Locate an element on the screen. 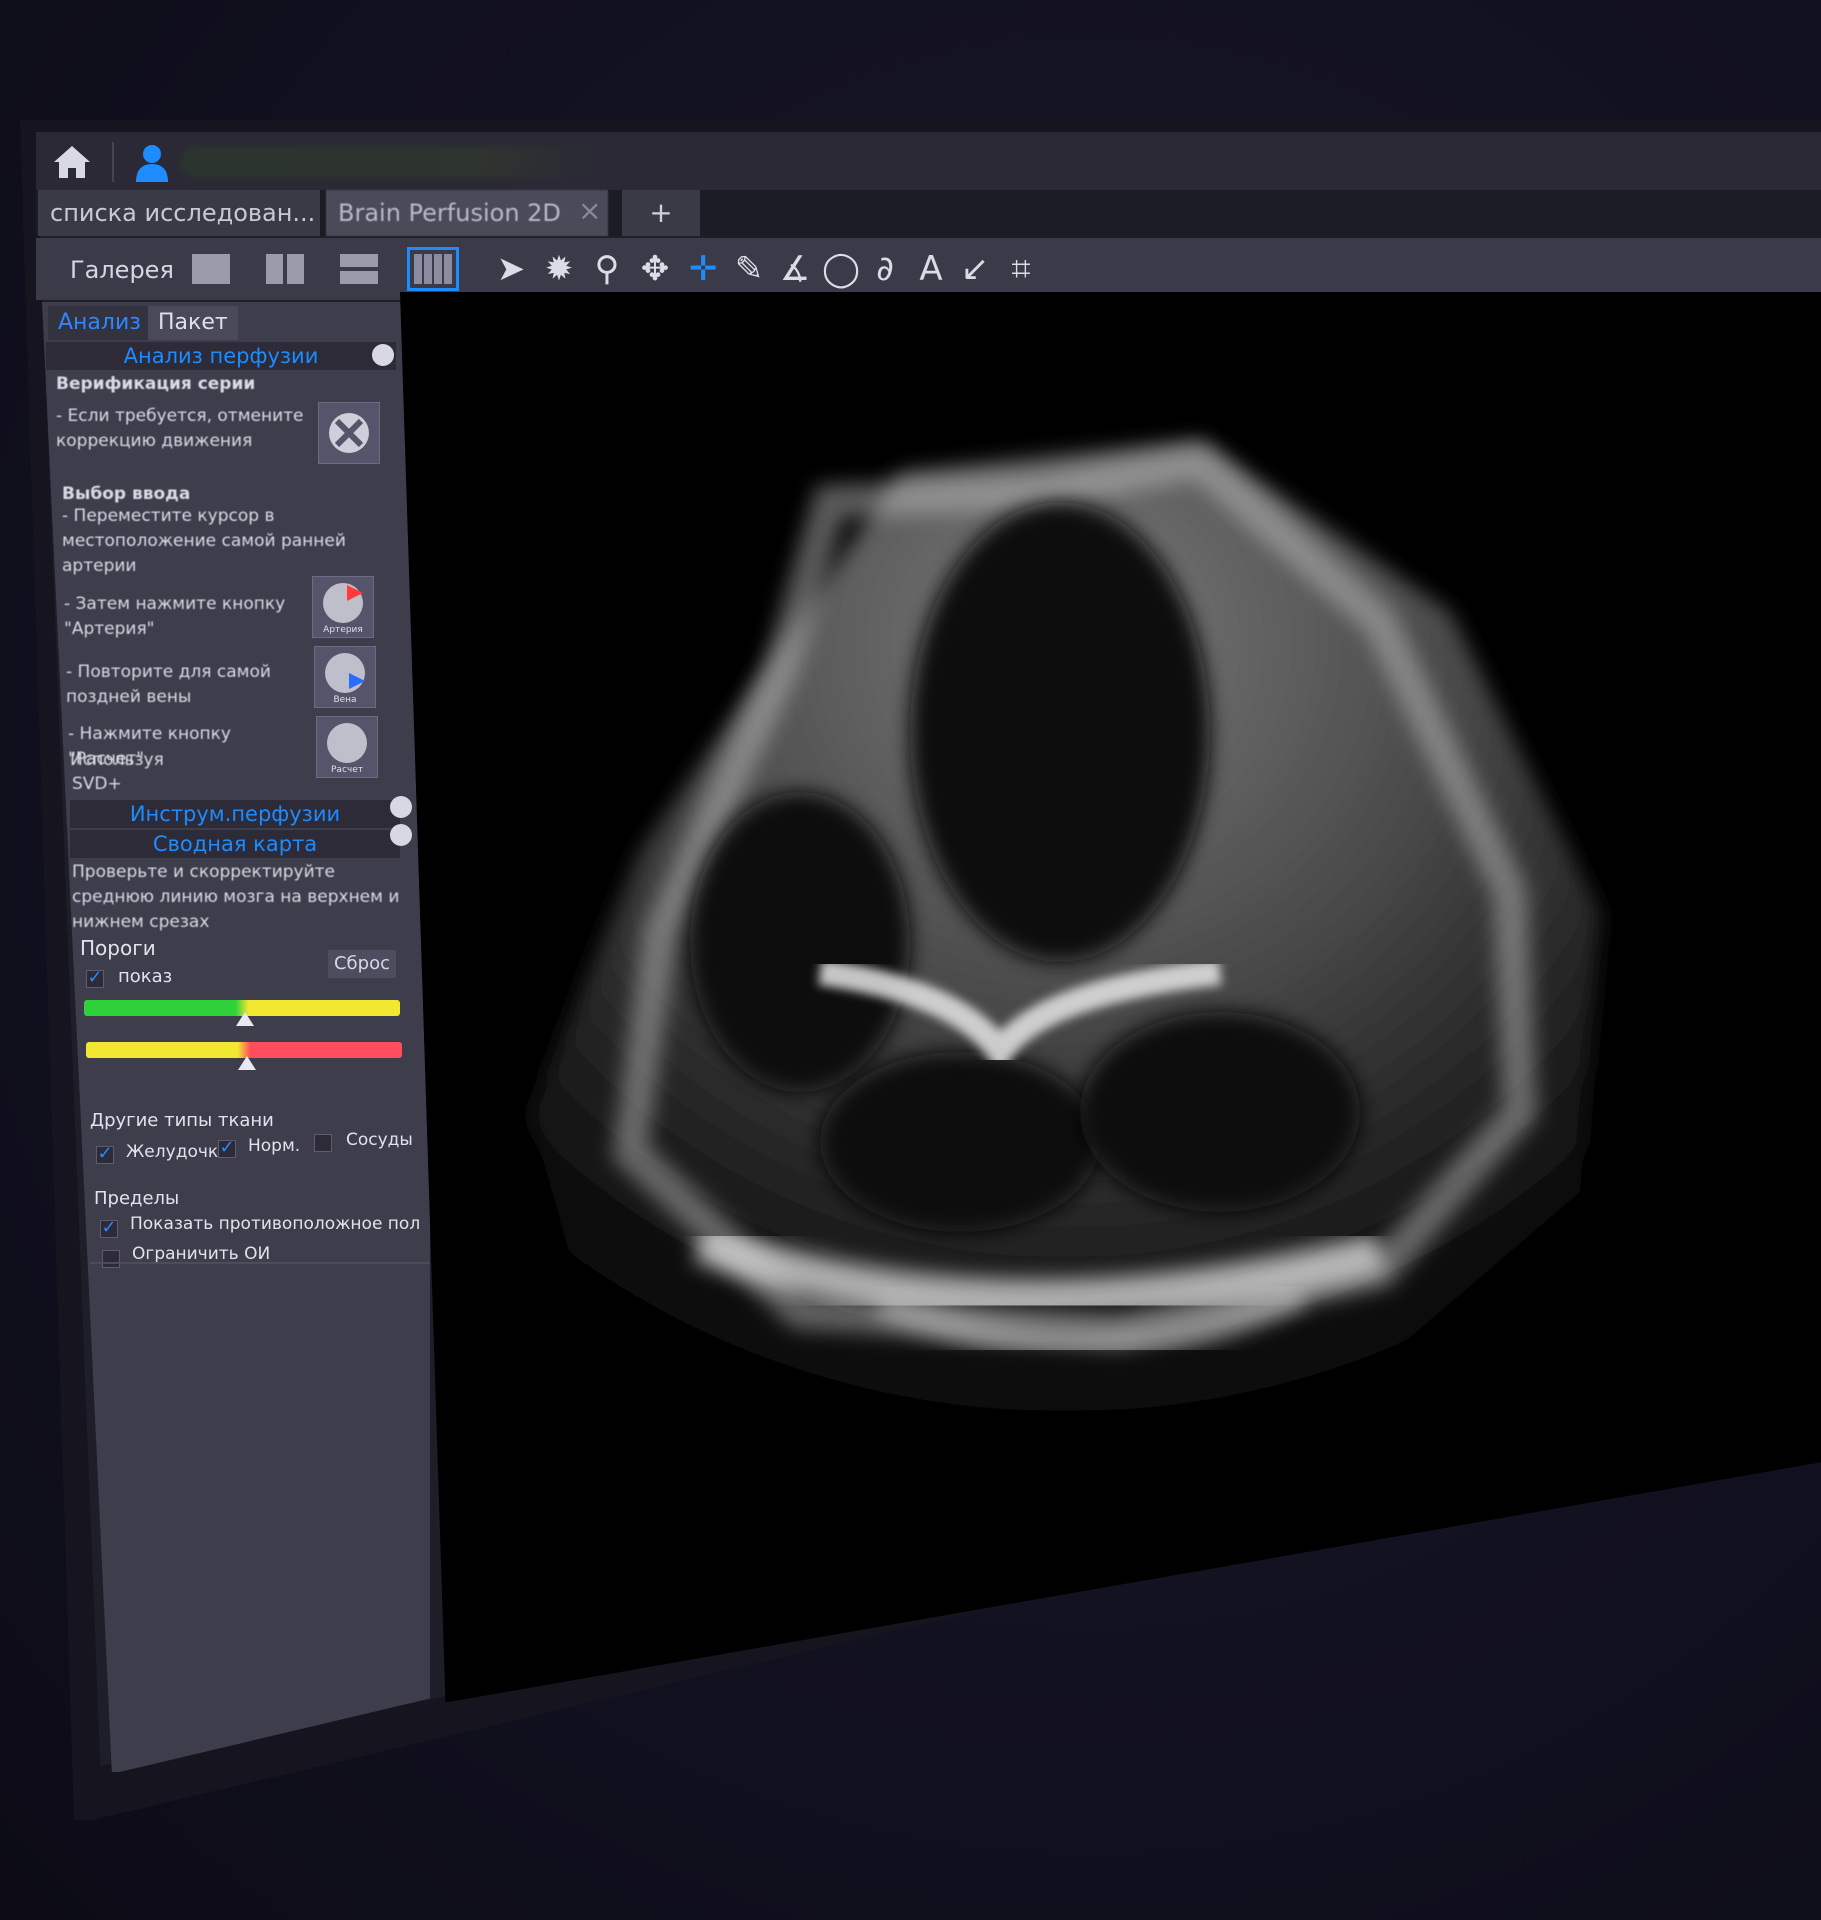 Image resolution: width=1821 pixels, height=1920 pixels. artery-button: Артерия is located at coordinates (343, 607).